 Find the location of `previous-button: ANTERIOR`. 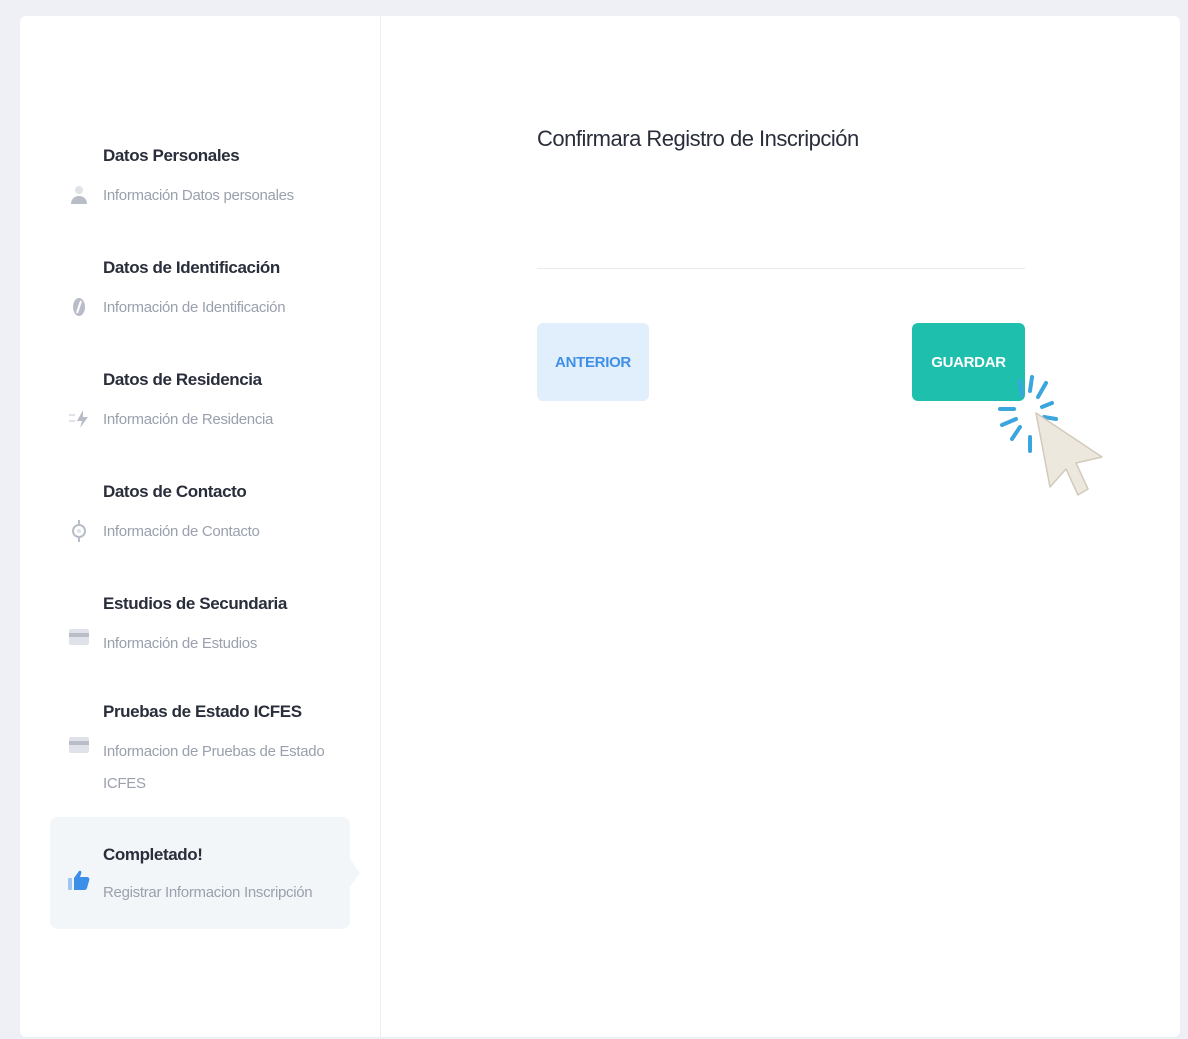

previous-button: ANTERIOR is located at coordinates (593, 362).